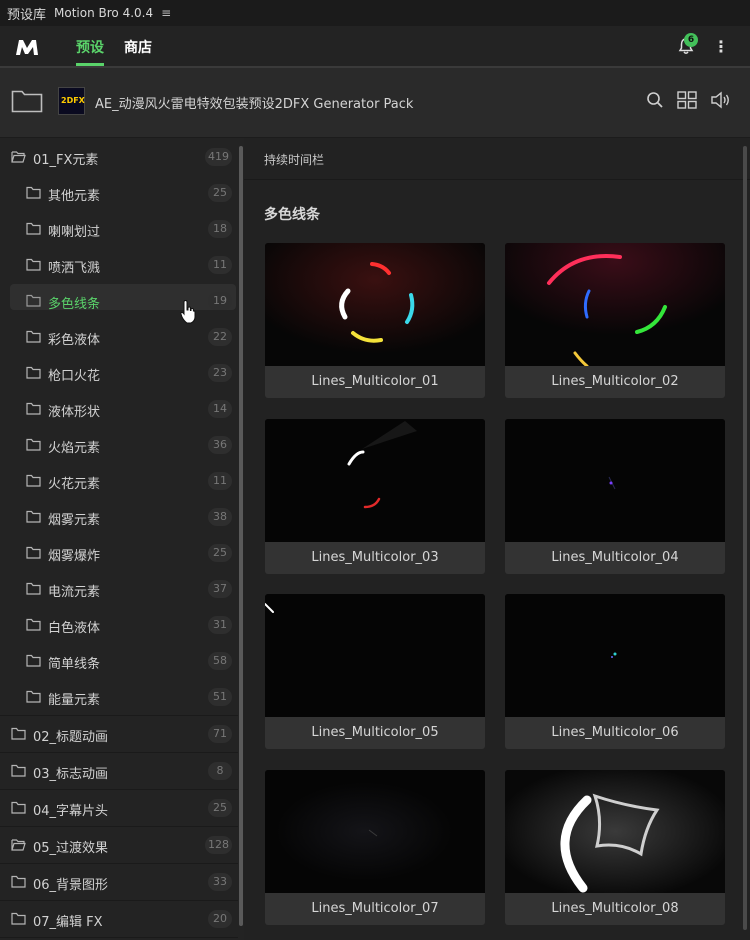  Describe the element at coordinates (375, 671) in the screenshot. I see `preset-card: Lines_Multicolor_05` at that location.